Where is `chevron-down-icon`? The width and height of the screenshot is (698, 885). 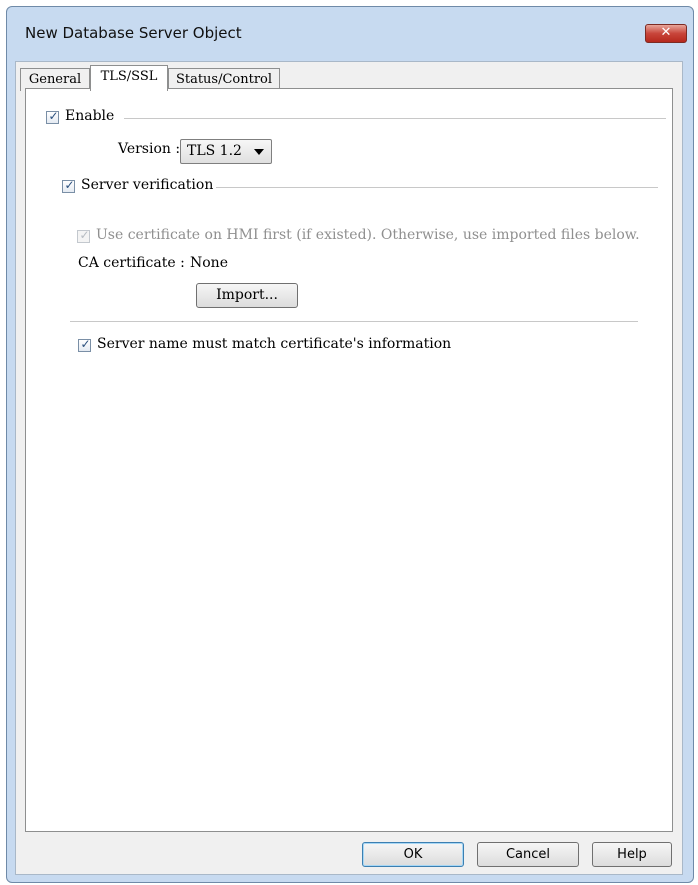 chevron-down-icon is located at coordinates (259, 152).